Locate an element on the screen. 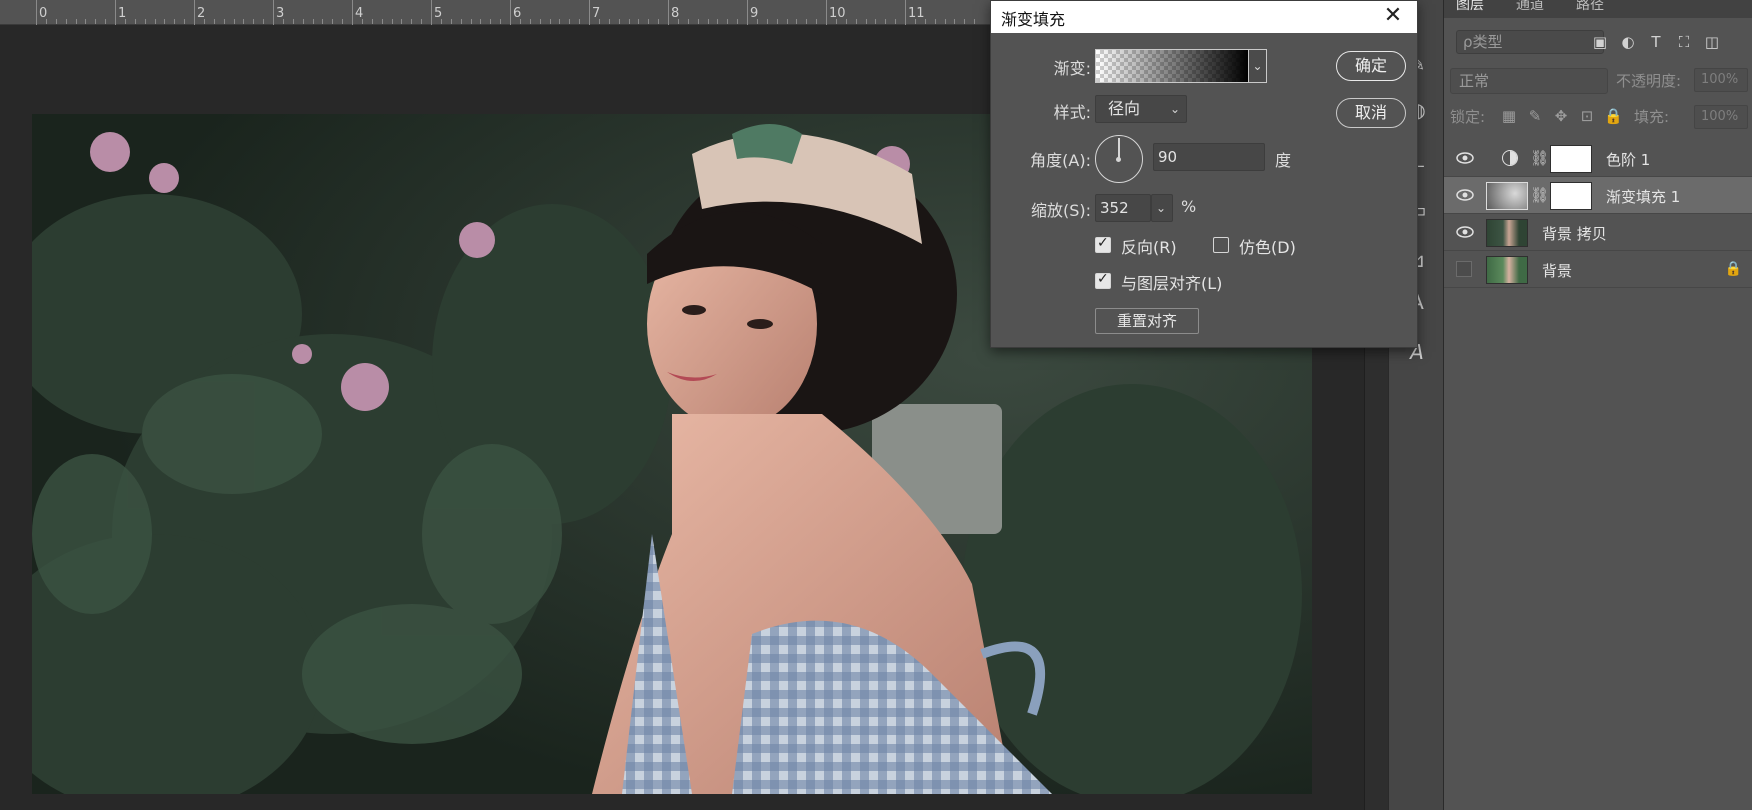 The image size is (1752, 810). align-with-layer-checkbox is located at coordinates (1103, 280).